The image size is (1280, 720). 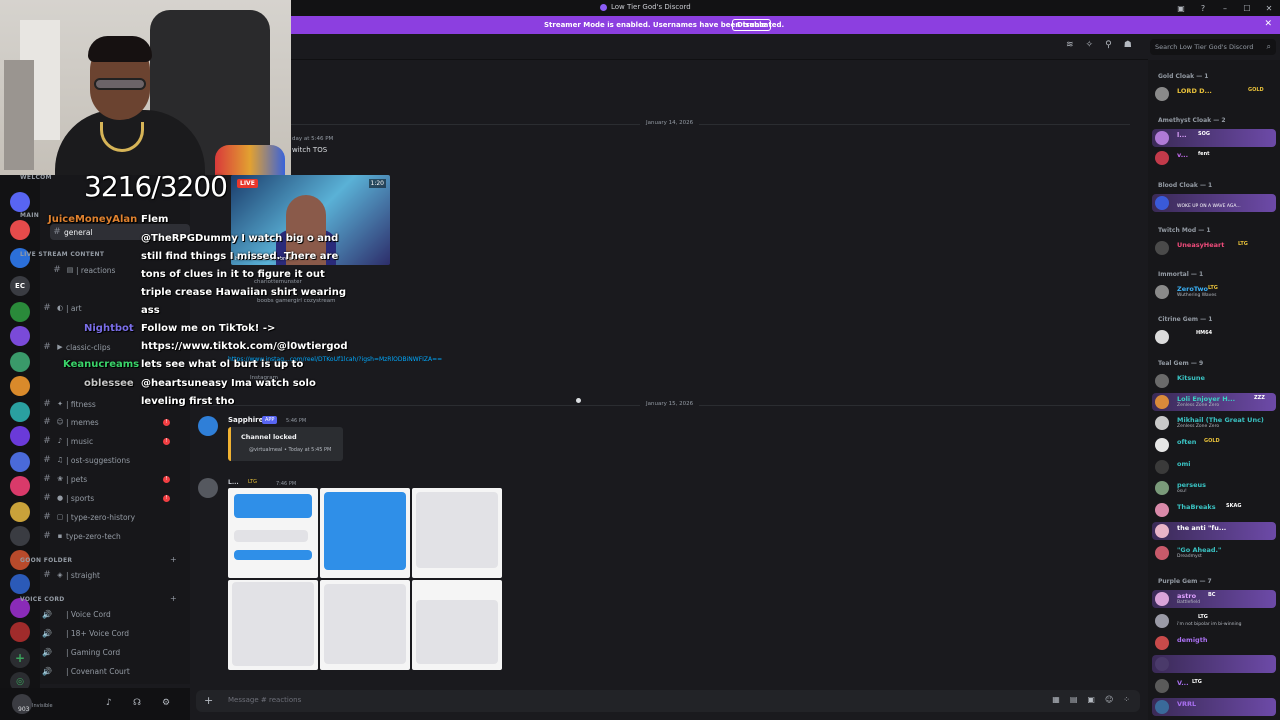 What do you see at coordinates (46, 560) in the screenshot?
I see `category-goon-folder: GOON FOLDER` at bounding box center [46, 560].